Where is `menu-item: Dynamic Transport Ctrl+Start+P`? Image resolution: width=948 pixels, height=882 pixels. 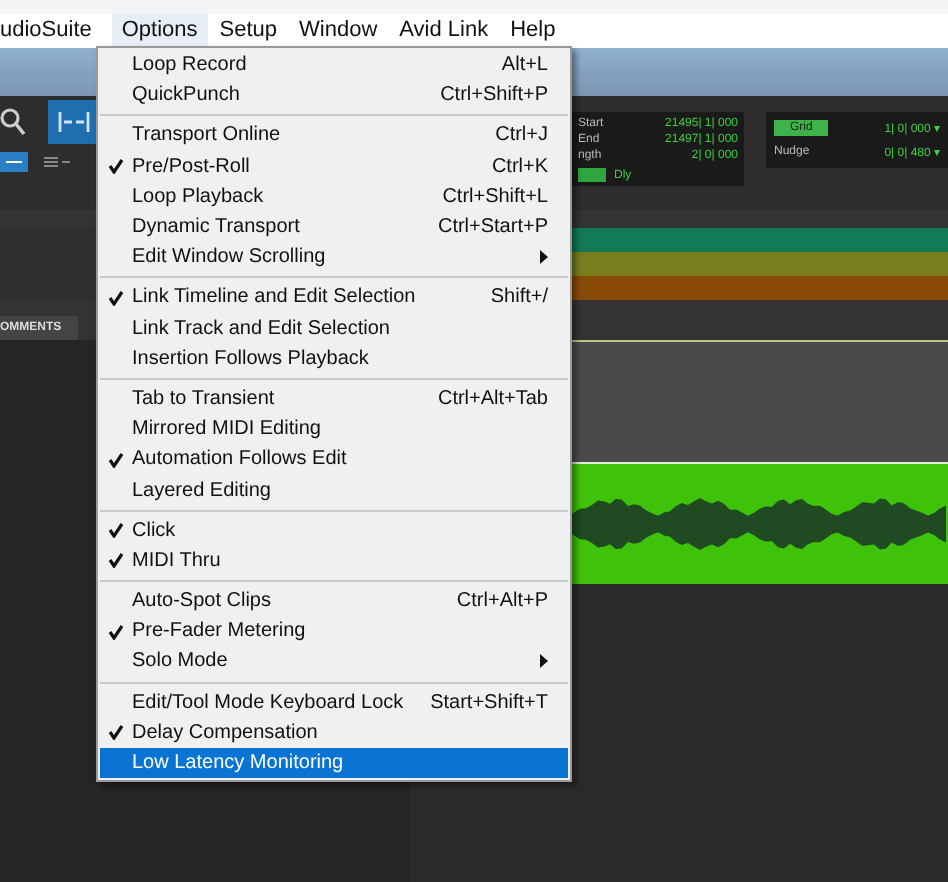
menu-item: Dynamic Transport Ctrl+Start+P is located at coordinates (334, 227).